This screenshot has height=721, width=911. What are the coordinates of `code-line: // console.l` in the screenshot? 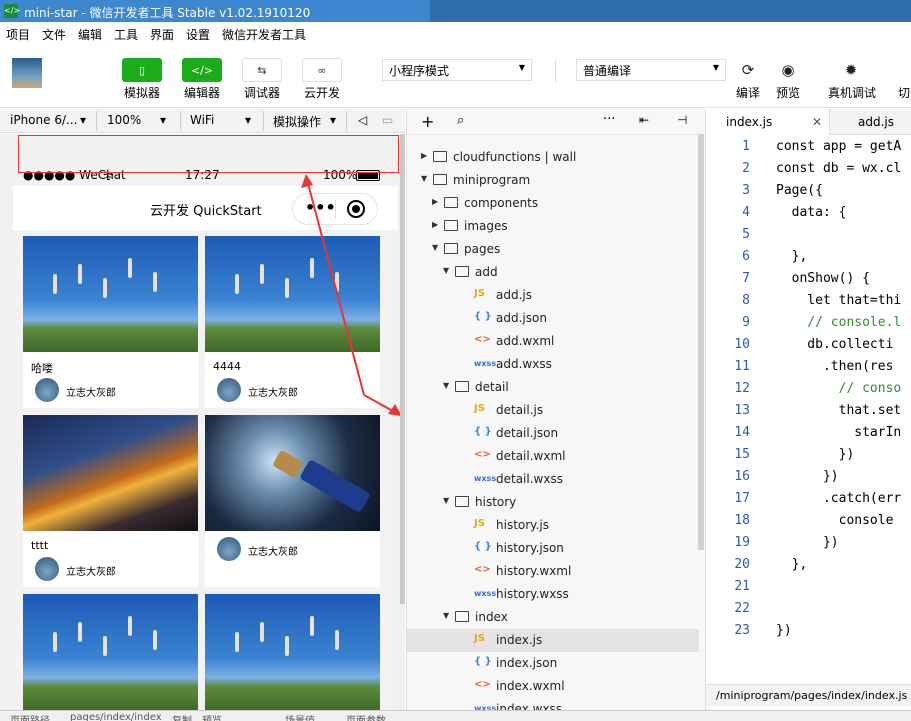 It's located at (838, 322).